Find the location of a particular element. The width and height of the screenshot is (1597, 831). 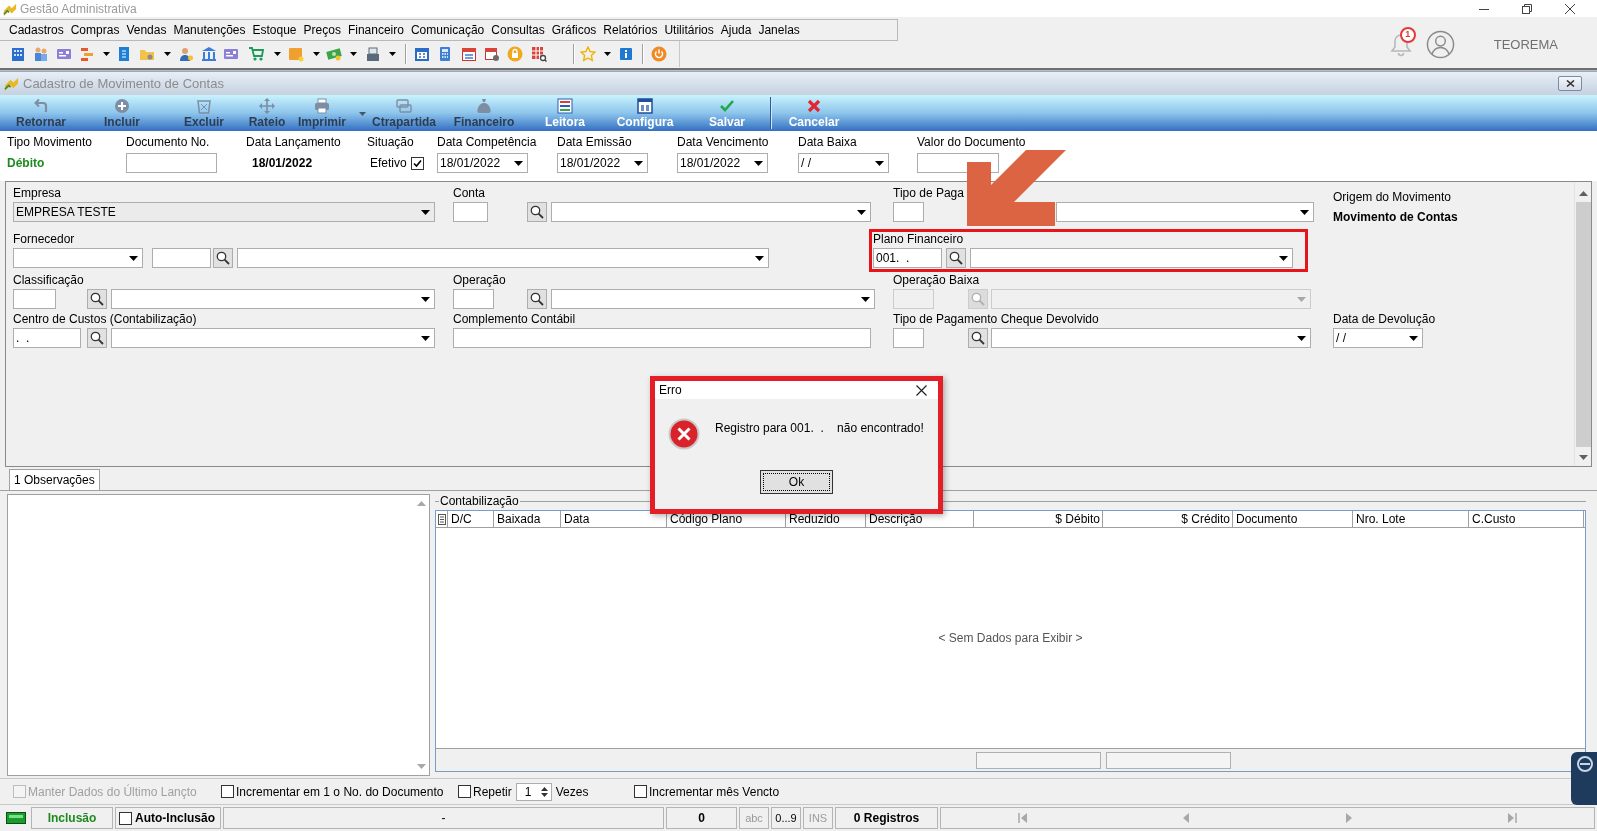

menu-item: Vendas is located at coordinates (146, 30).